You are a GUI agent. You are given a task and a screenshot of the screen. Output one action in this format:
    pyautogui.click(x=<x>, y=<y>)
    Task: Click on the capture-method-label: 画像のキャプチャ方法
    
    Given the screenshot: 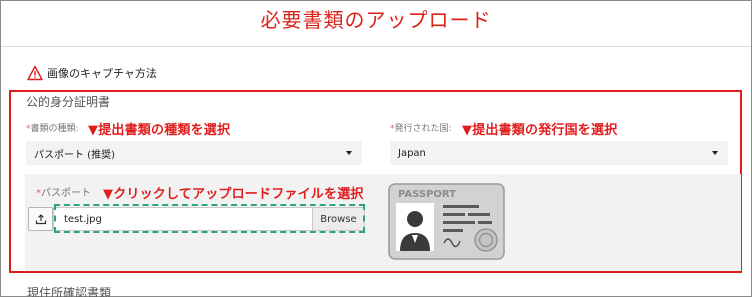 What is the action you would take?
    pyautogui.click(x=102, y=73)
    